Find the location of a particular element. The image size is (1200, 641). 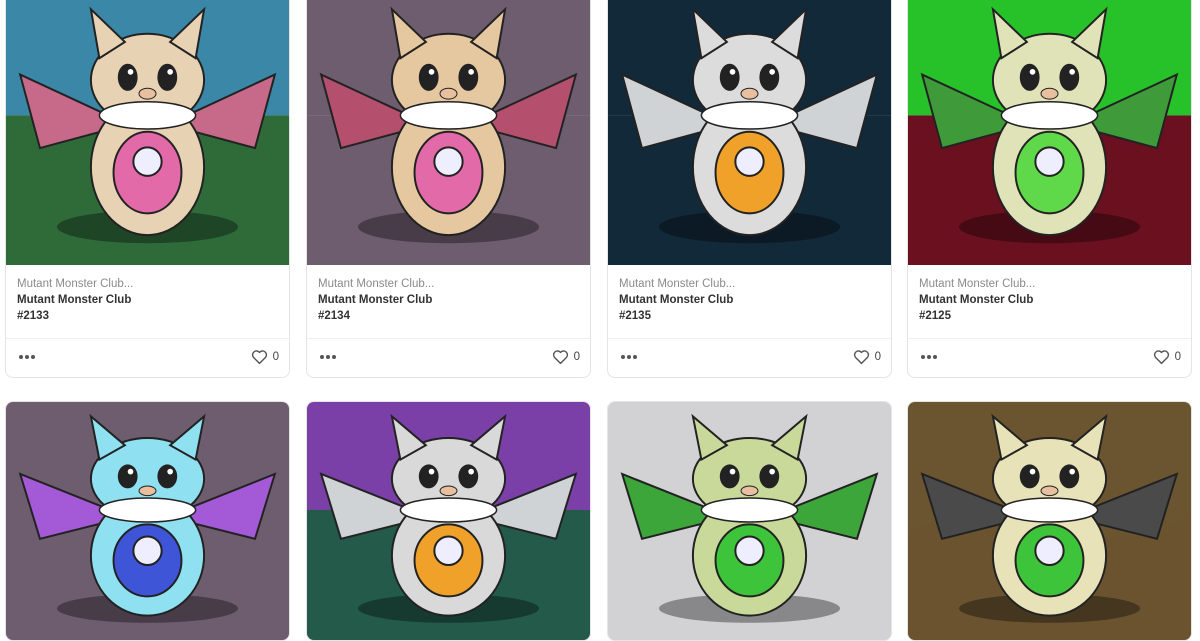

nft-number: #2125 is located at coordinates (935, 316).